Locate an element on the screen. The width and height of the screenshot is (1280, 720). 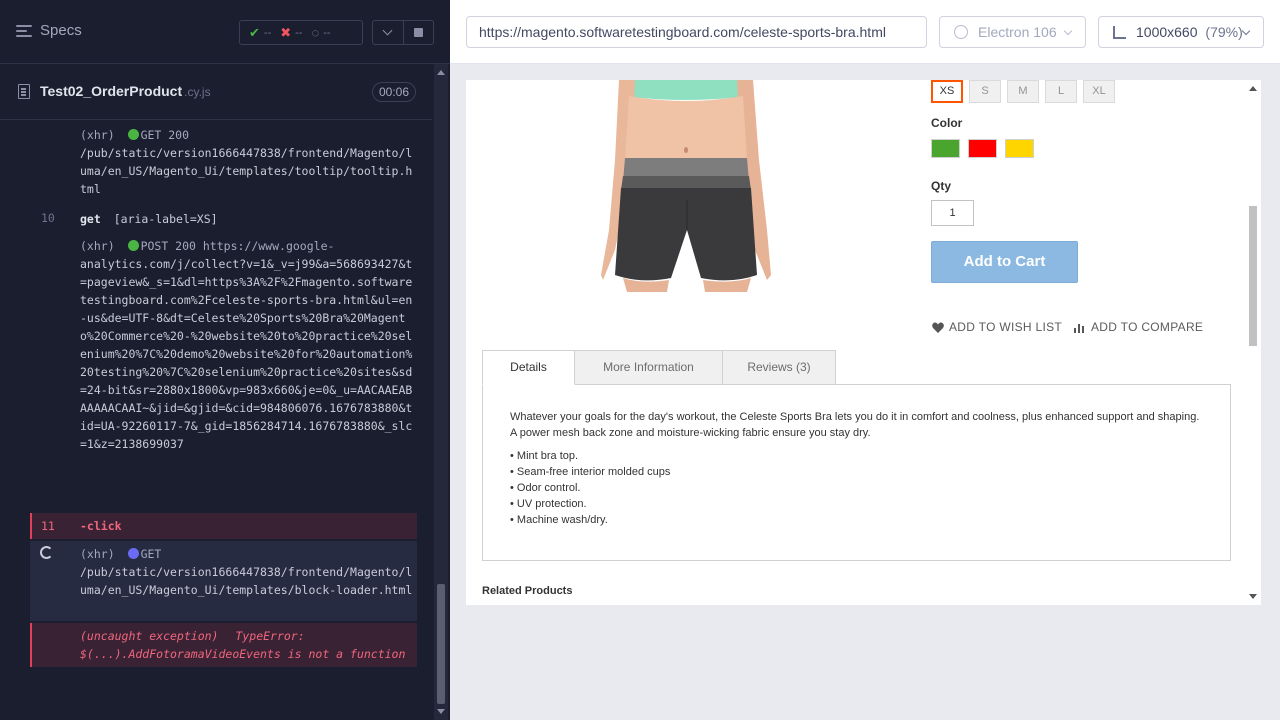
color-swatch-green is located at coordinates (945, 148).